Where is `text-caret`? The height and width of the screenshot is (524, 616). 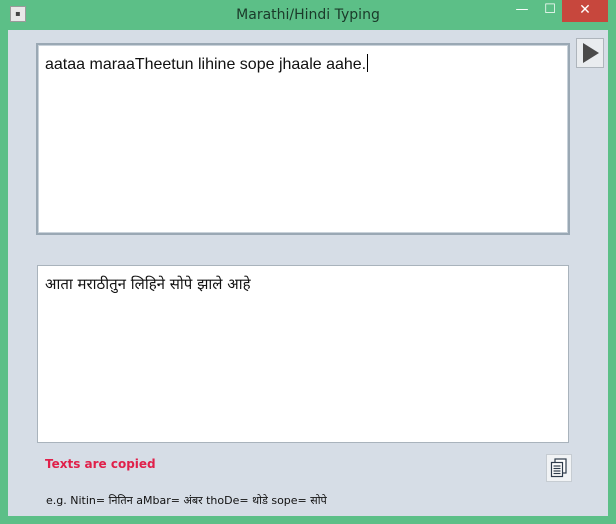
text-caret is located at coordinates (368, 63).